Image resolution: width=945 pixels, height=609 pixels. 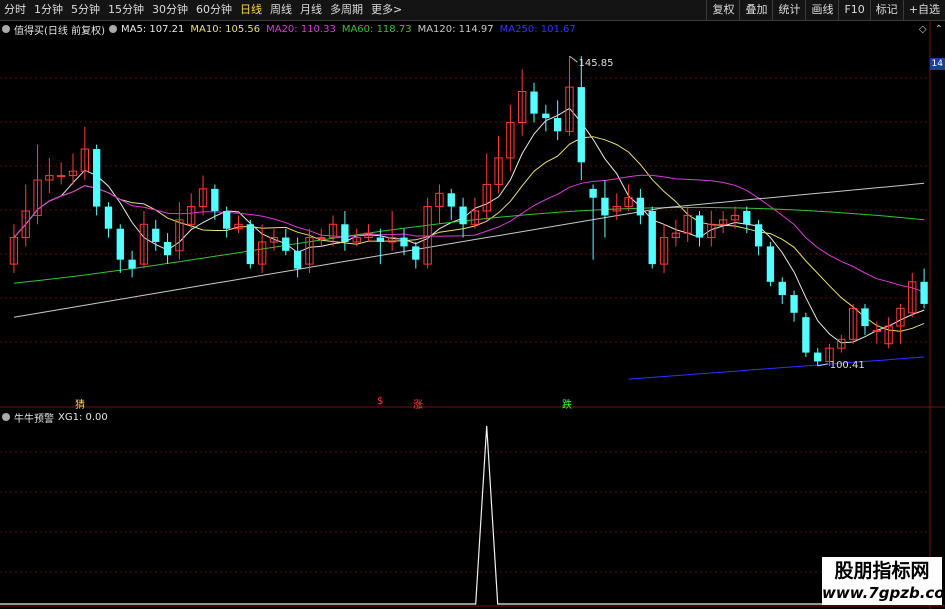 What do you see at coordinates (170, 10) in the screenshot?
I see `period-tab: 30分钟` at bounding box center [170, 10].